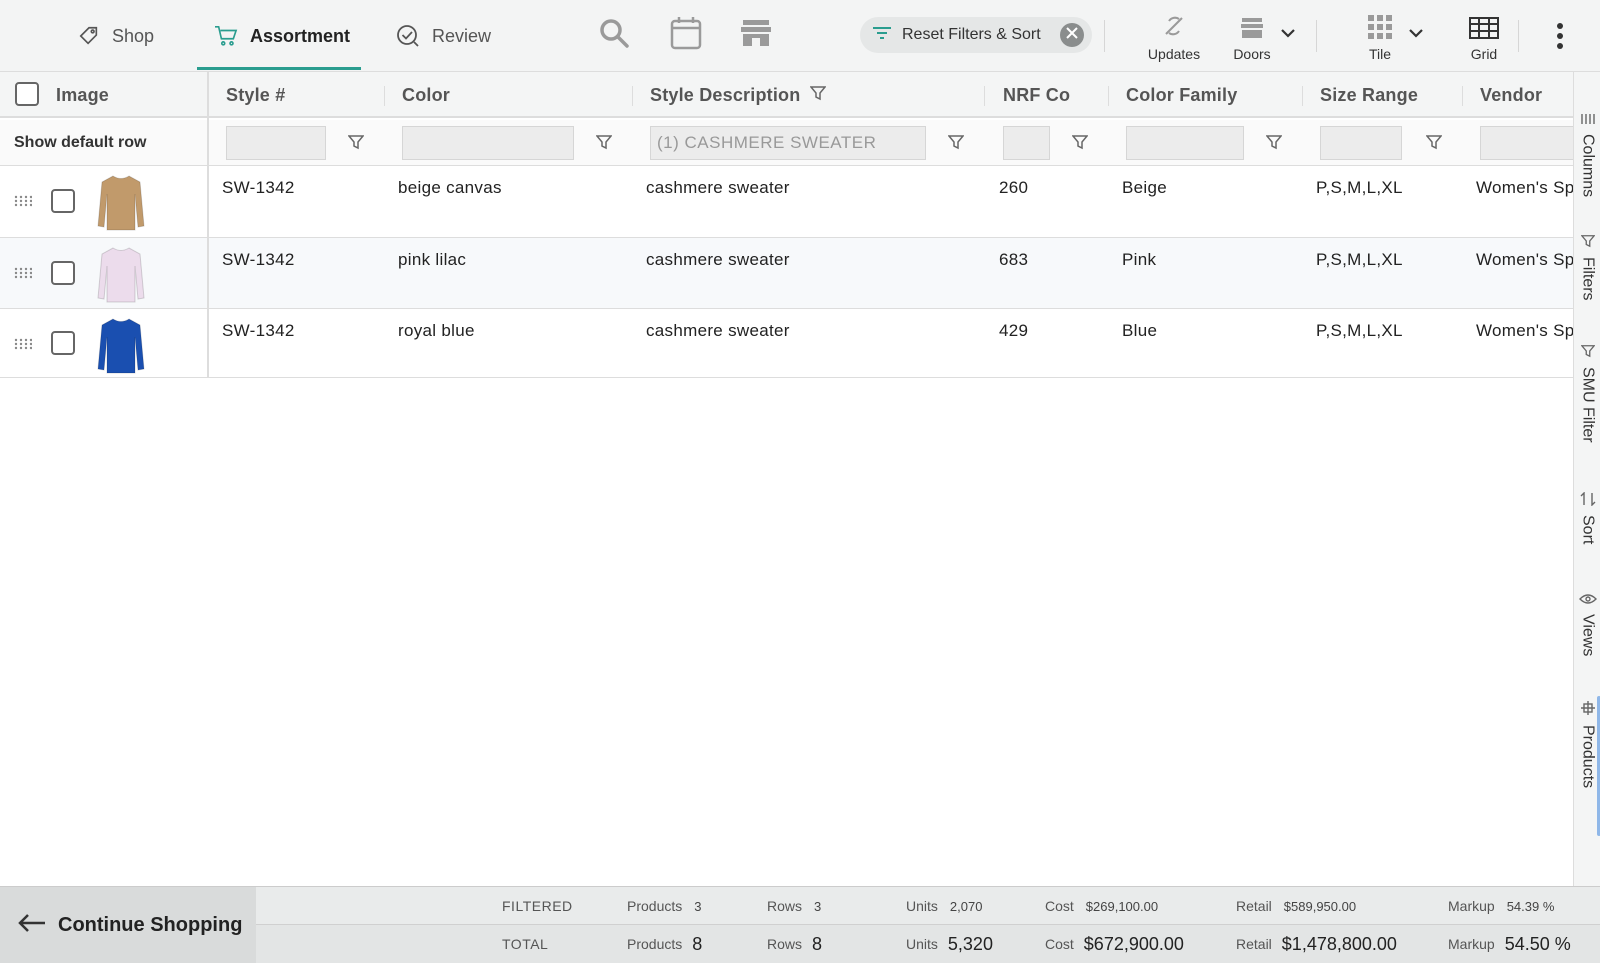  What do you see at coordinates (970, 943) in the screenshot?
I see `units-value: 5,320` at bounding box center [970, 943].